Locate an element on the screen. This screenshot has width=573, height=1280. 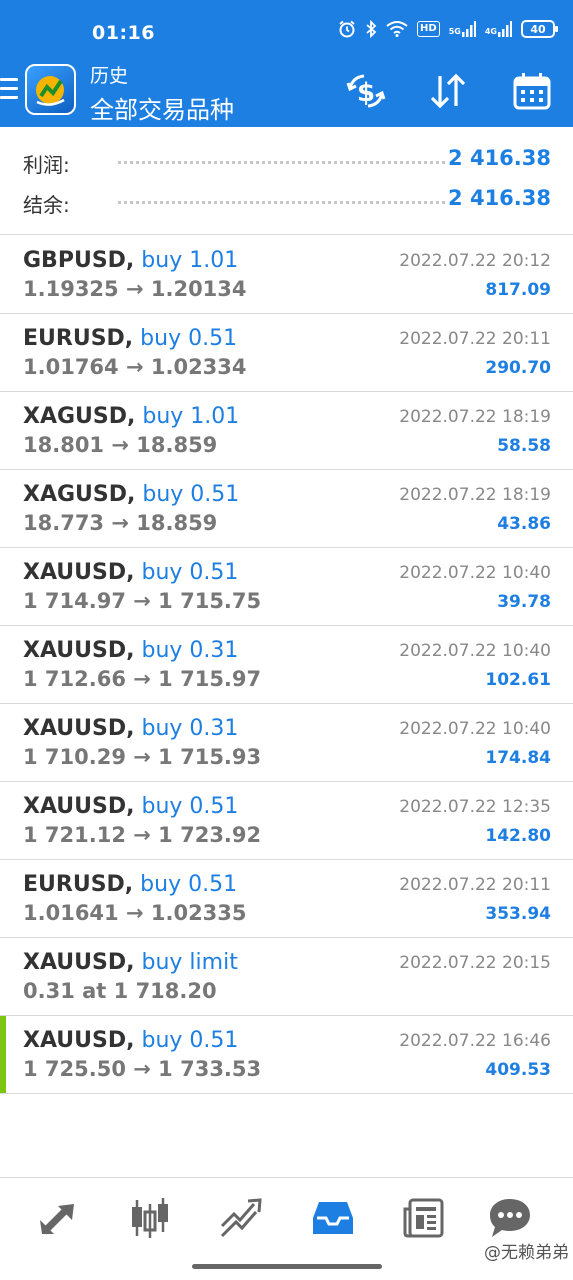
trade-profit: 290.70 is located at coordinates (518, 368).